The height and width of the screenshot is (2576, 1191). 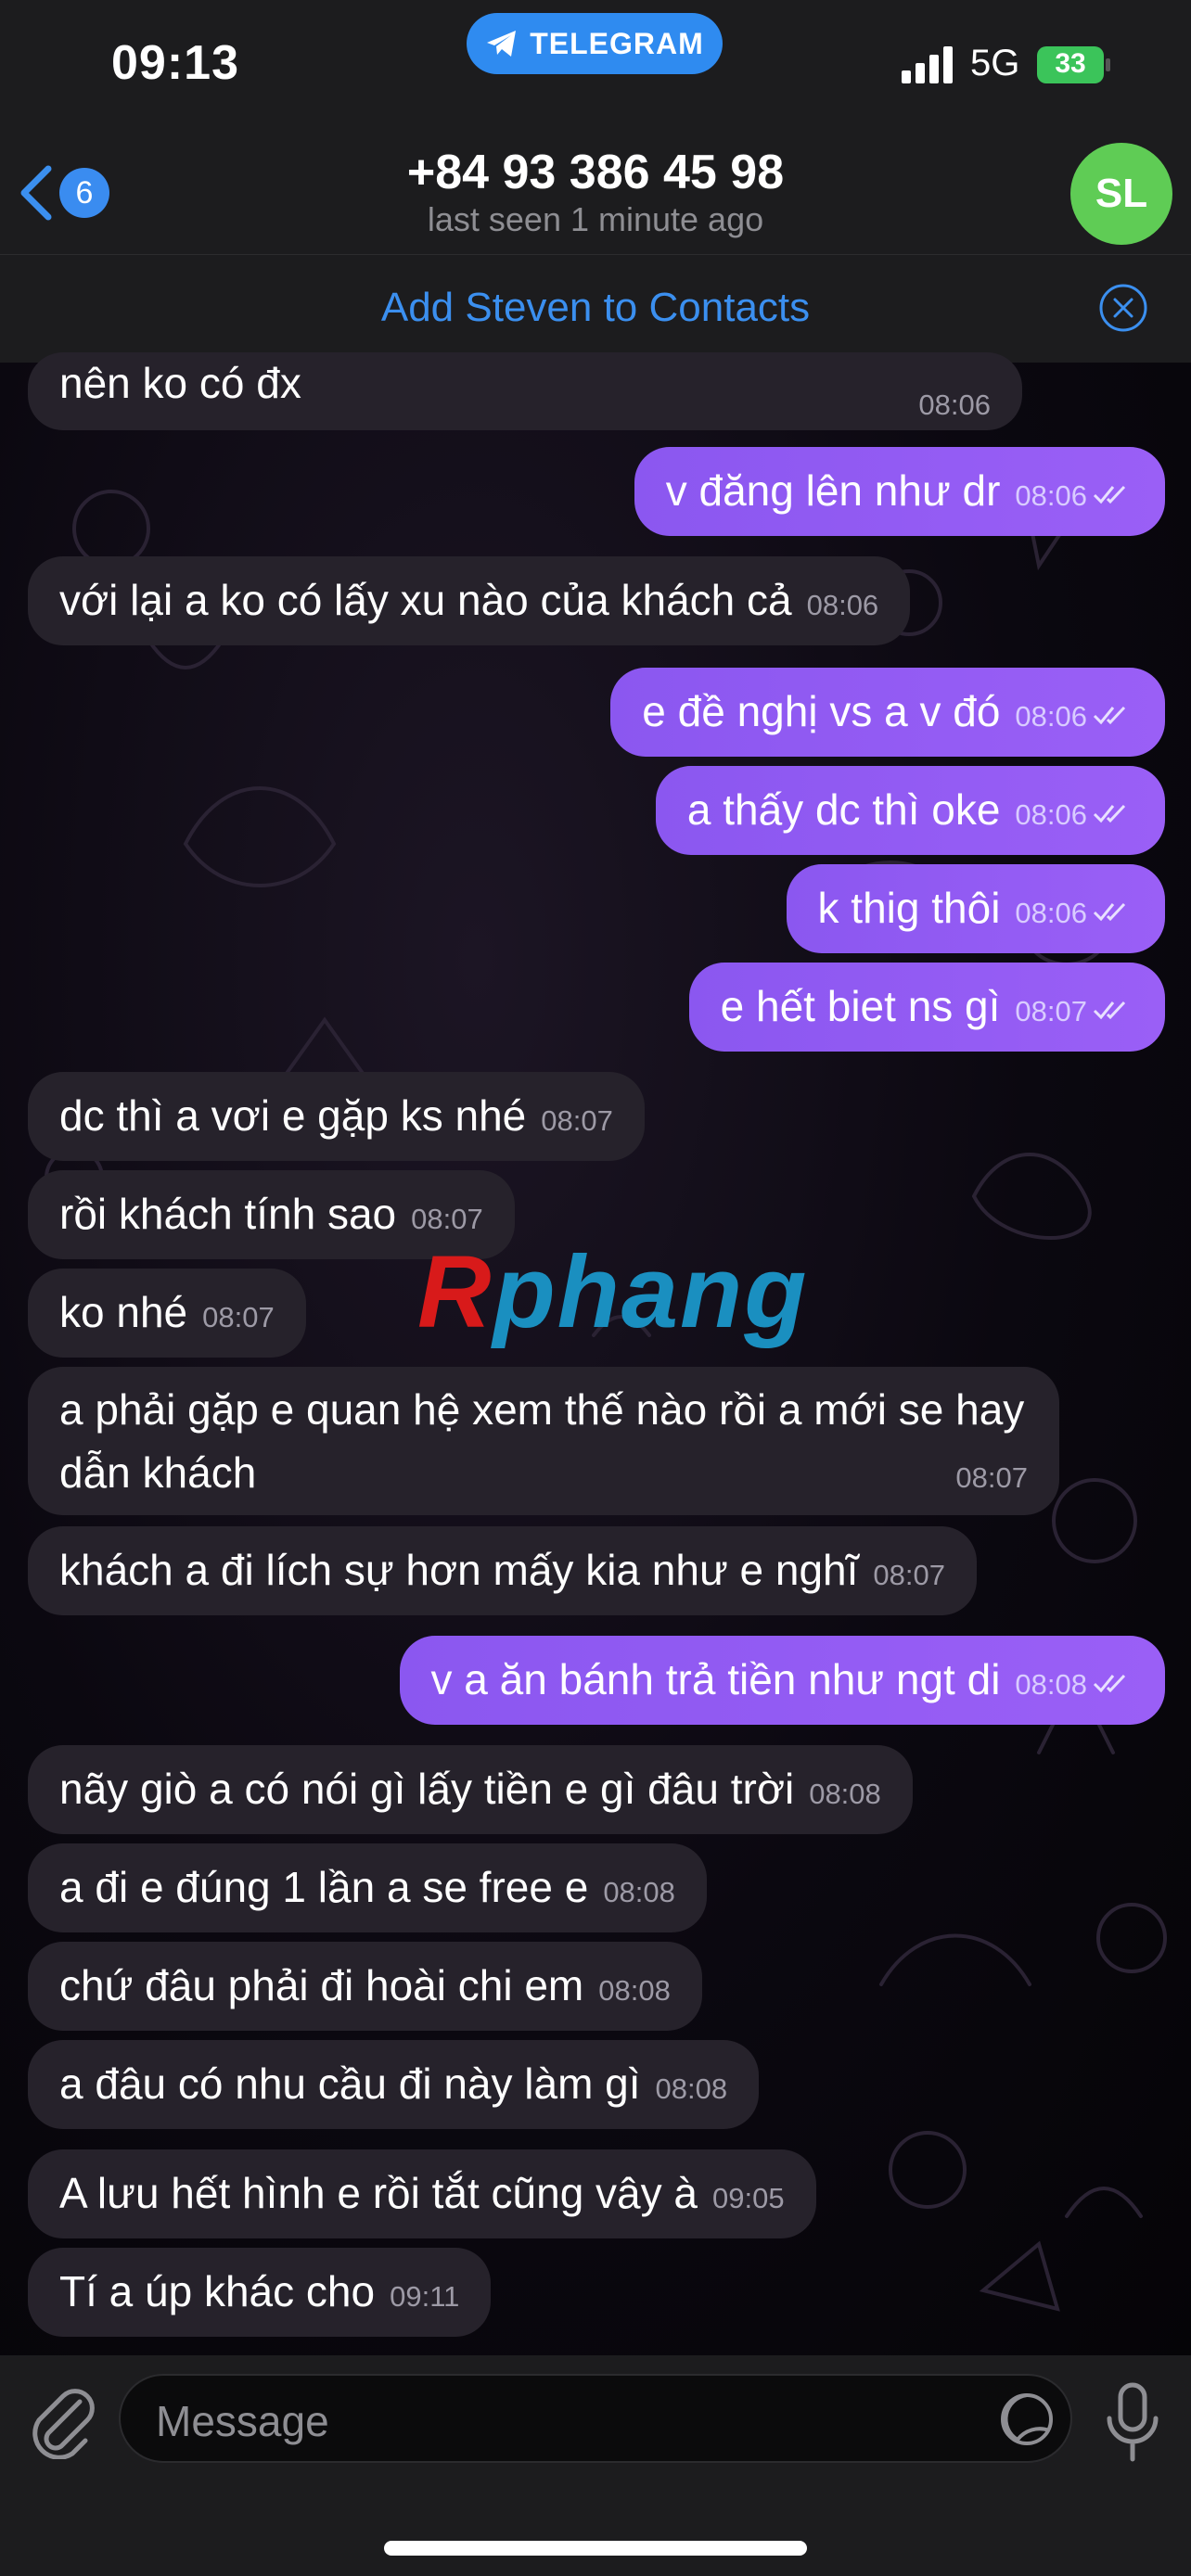 What do you see at coordinates (909, 908) in the screenshot?
I see `message-text: k thig thôi` at bounding box center [909, 908].